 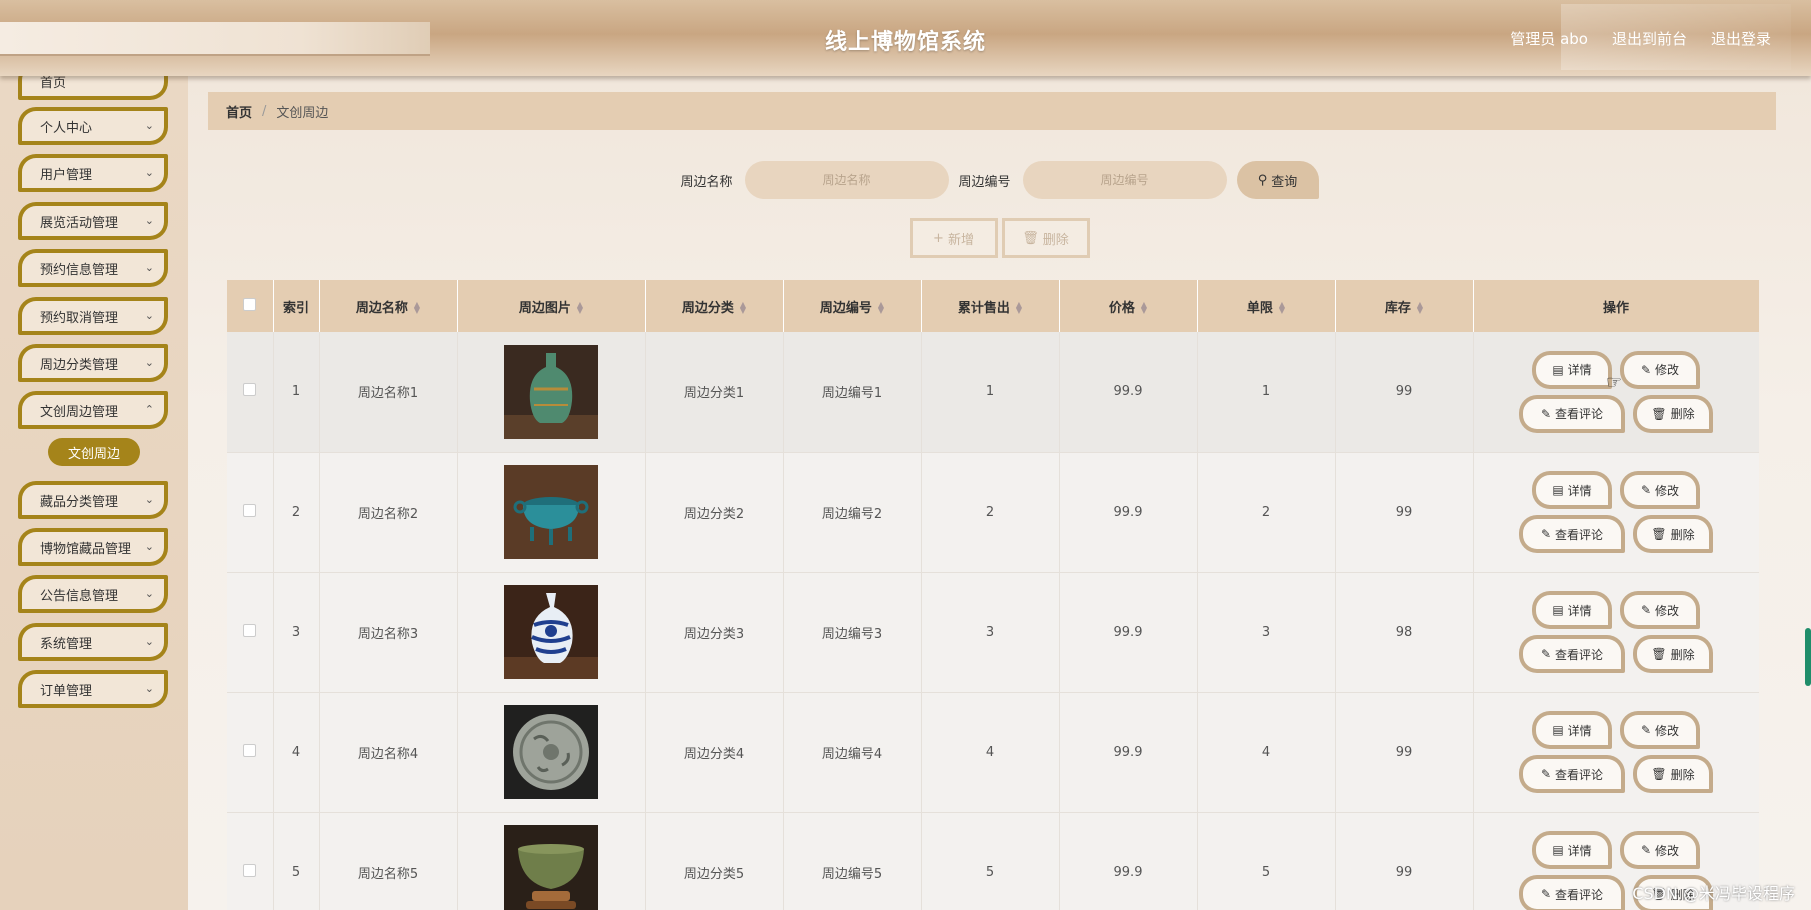 What do you see at coordinates (93, 221) in the screenshot?
I see `sidebar-item-exhibition: 展览活动管理 ⌄` at bounding box center [93, 221].